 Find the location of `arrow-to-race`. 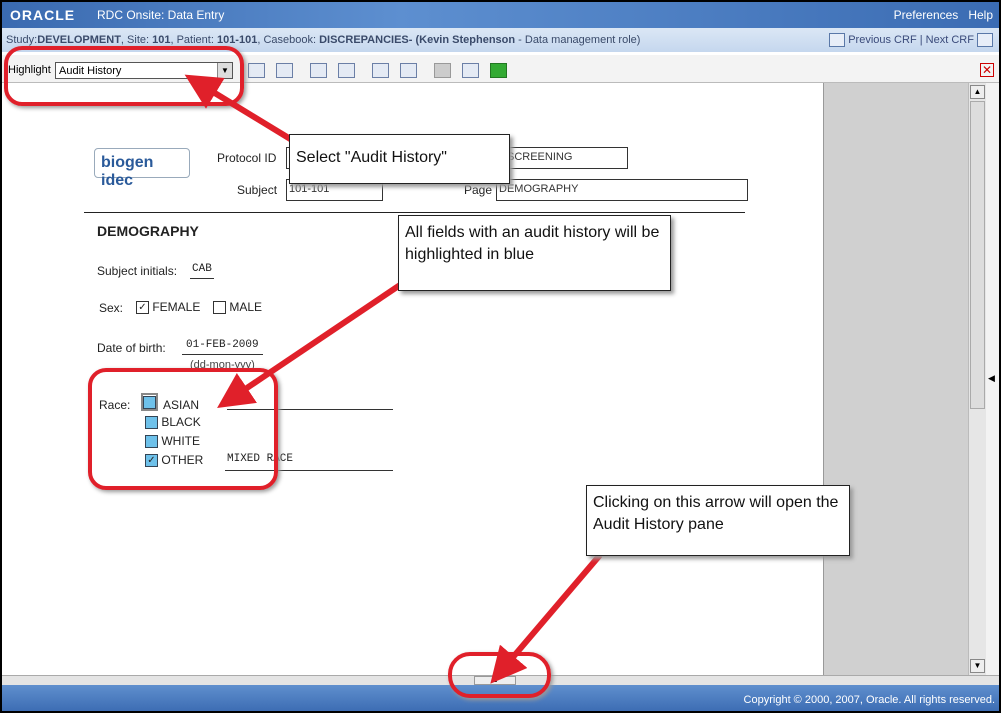

arrow-to-race is located at coordinates (309, 345).